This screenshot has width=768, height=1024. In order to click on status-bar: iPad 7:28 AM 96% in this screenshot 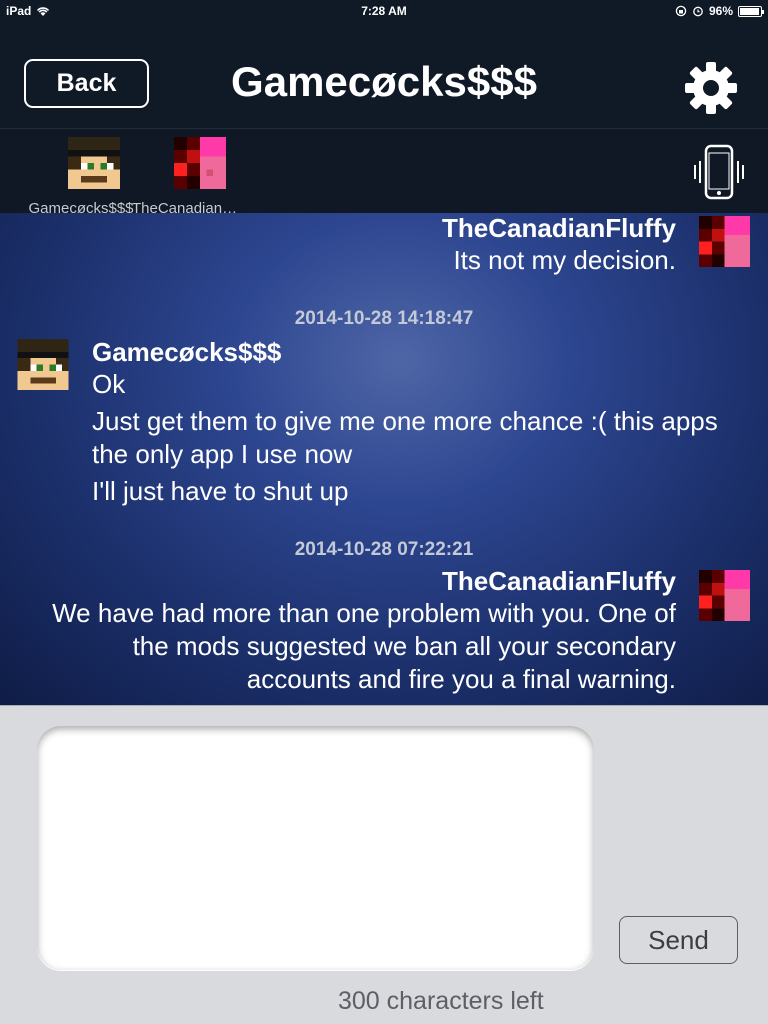, I will do `click(384, 11)`.